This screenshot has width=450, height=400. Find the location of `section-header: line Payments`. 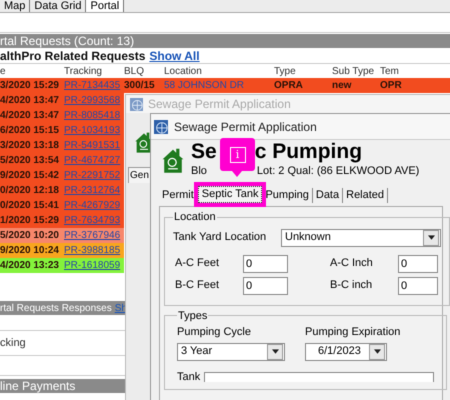

section-header: line Payments is located at coordinates (62, 386).